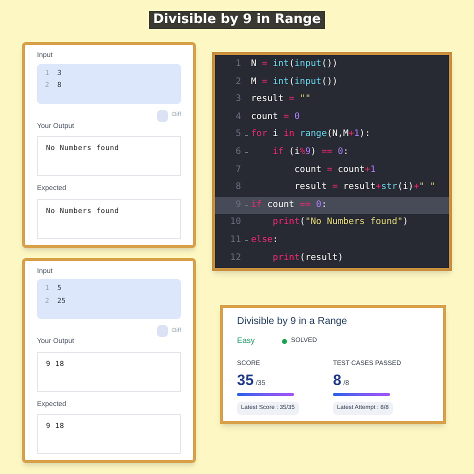 This screenshot has width=474, height=474. What do you see at coordinates (264, 240) in the screenshot?
I see `code-text: else:` at bounding box center [264, 240].